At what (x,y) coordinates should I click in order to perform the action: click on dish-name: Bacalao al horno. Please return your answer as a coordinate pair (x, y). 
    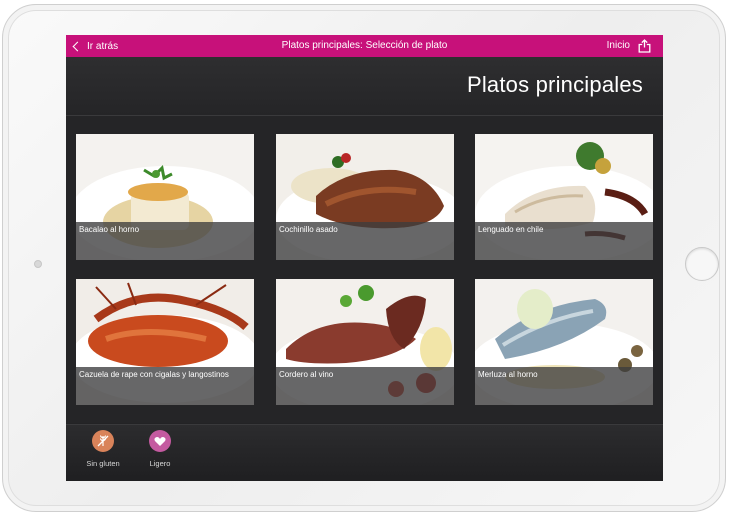
    Looking at the image, I should click on (165, 241).